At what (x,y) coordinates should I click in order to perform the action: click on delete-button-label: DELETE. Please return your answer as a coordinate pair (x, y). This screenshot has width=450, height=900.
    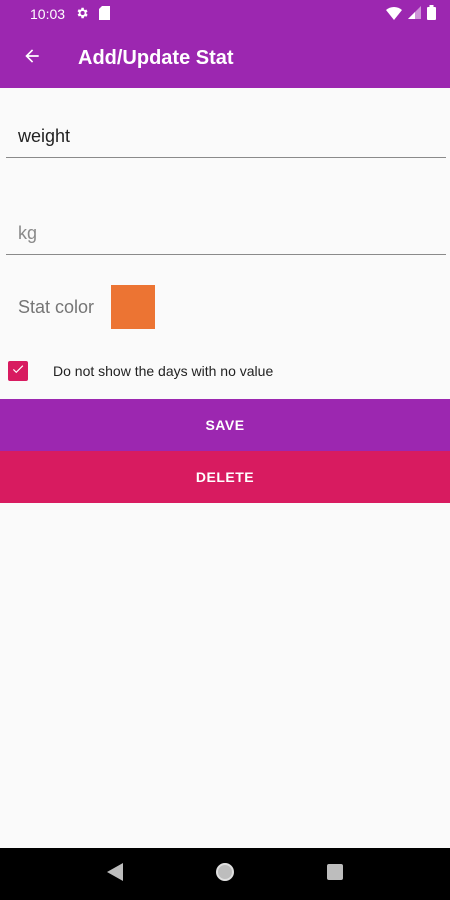
    Looking at the image, I should click on (225, 477).